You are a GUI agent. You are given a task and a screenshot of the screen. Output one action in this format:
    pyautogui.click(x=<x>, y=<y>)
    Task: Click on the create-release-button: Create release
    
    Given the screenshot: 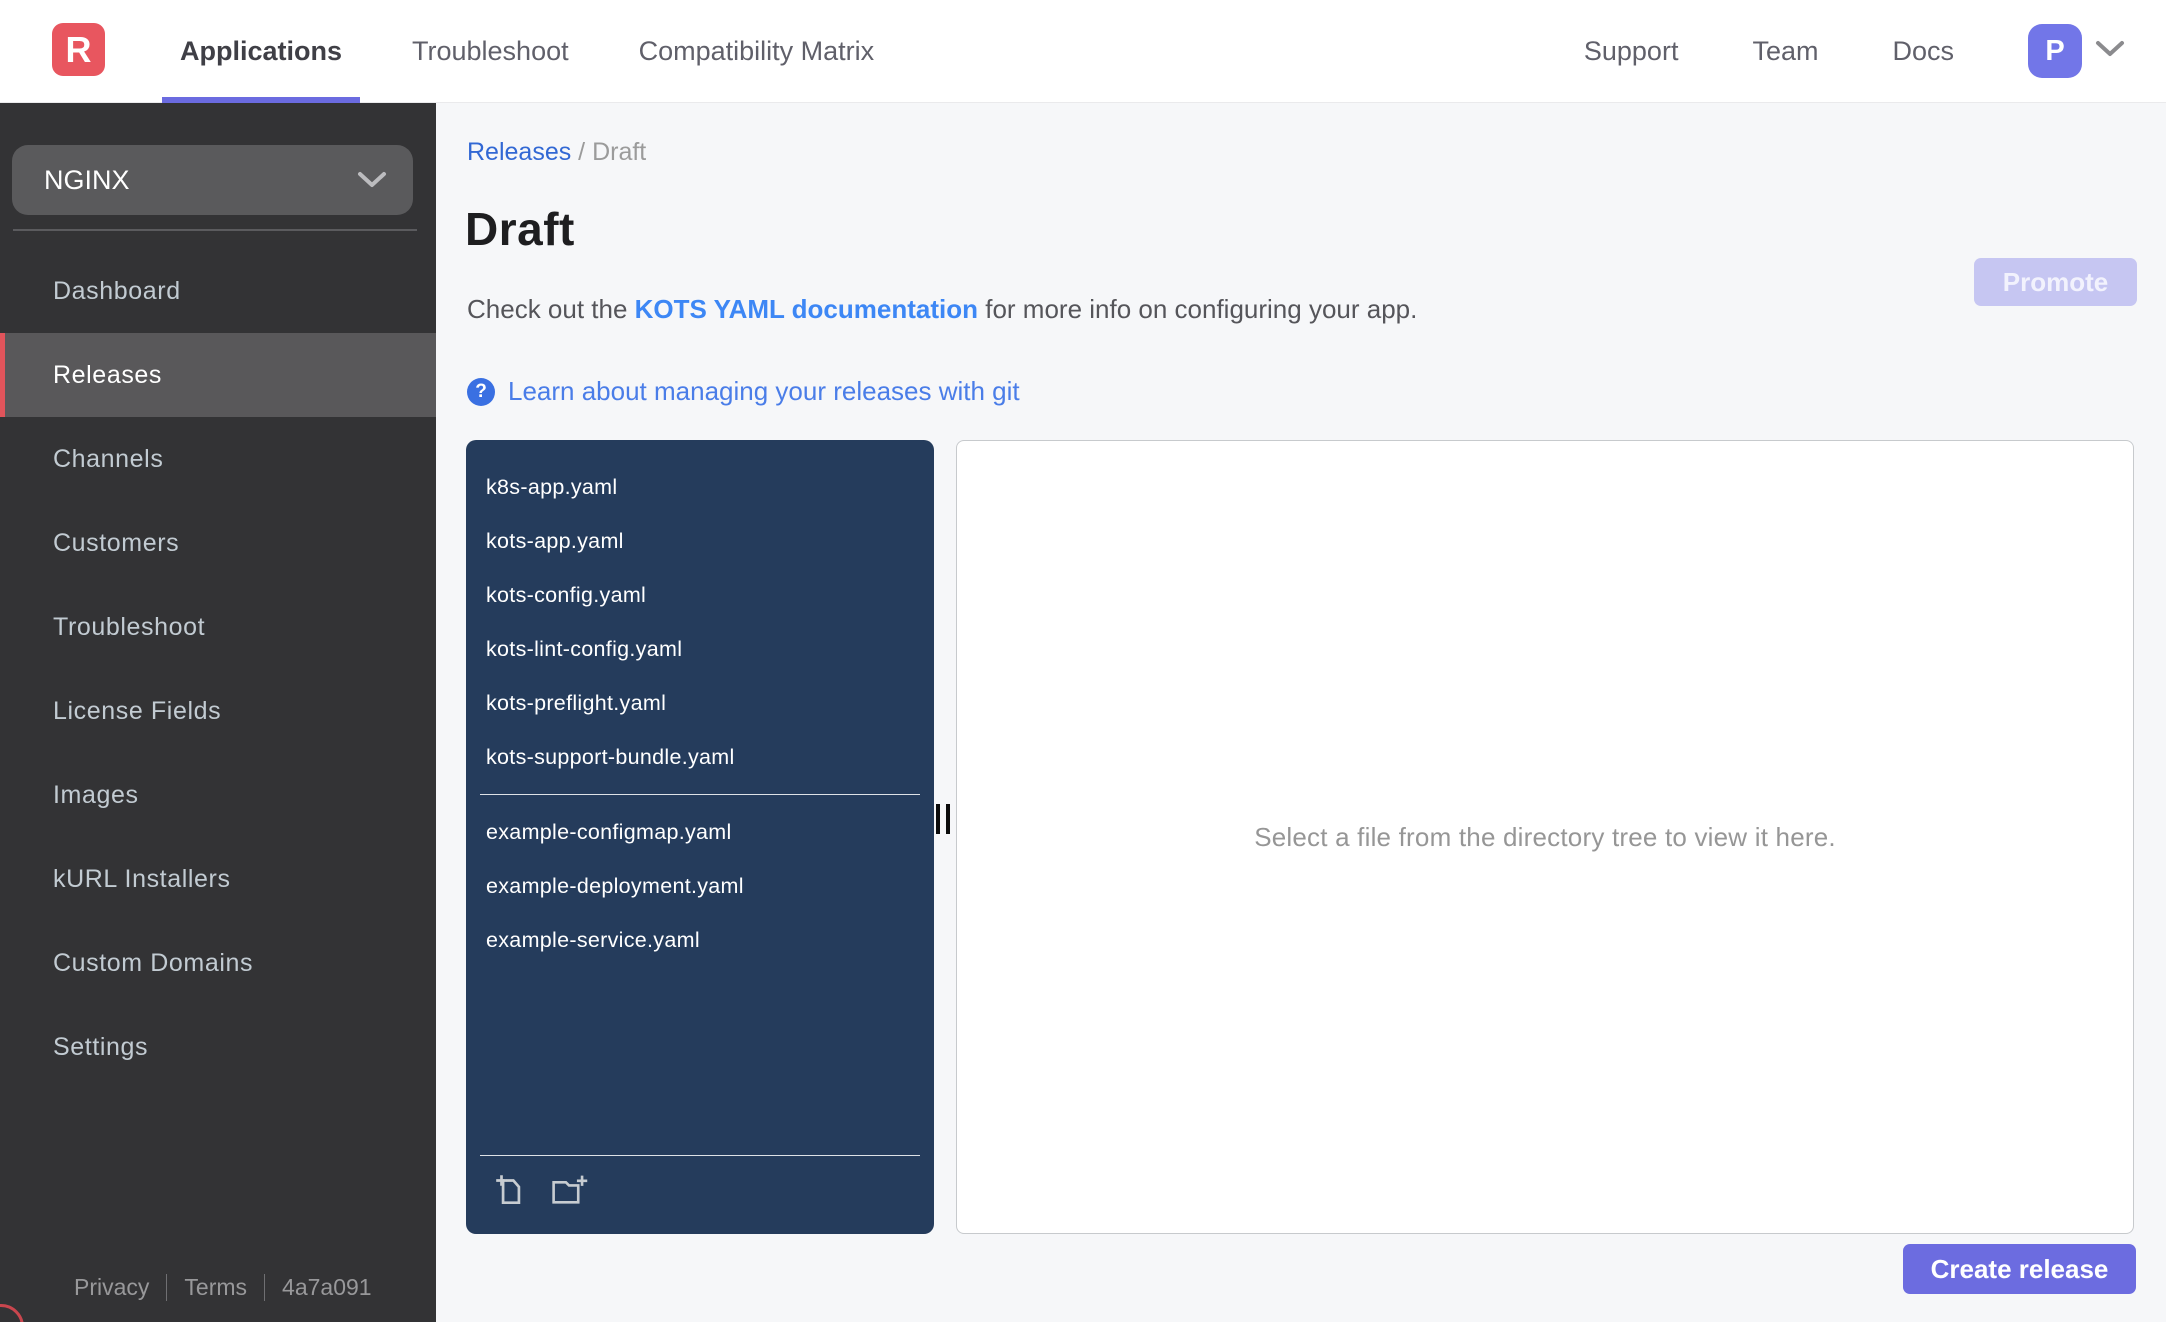 What is the action you would take?
    pyautogui.click(x=2019, y=1269)
    